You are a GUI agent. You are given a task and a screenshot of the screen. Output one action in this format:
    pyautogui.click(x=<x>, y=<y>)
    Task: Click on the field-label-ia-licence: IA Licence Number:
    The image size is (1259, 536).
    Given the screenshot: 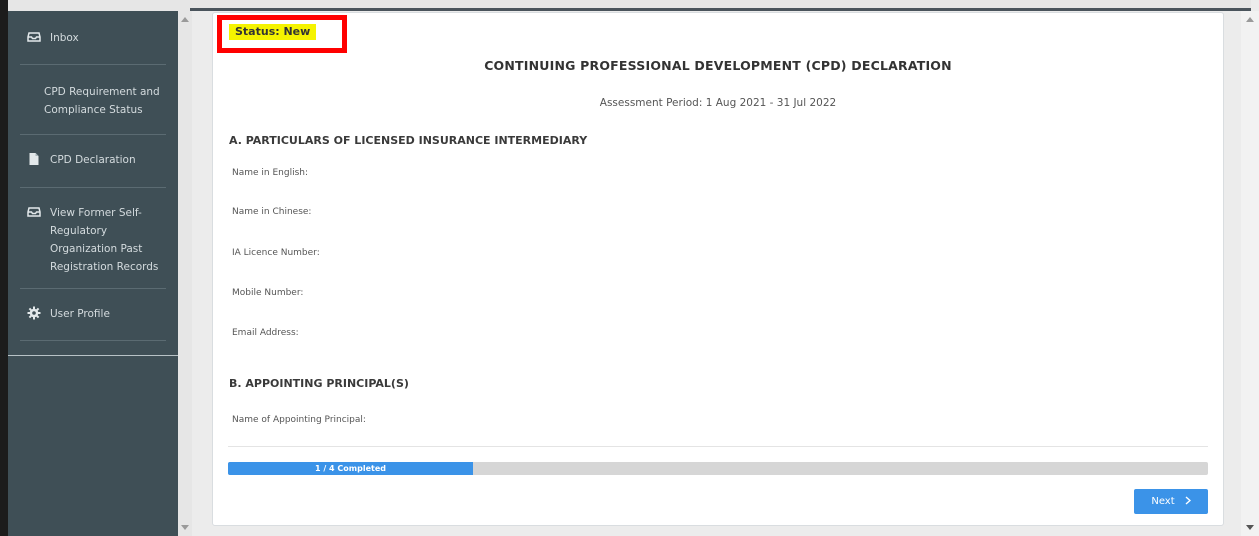 What is the action you would take?
    pyautogui.click(x=276, y=253)
    